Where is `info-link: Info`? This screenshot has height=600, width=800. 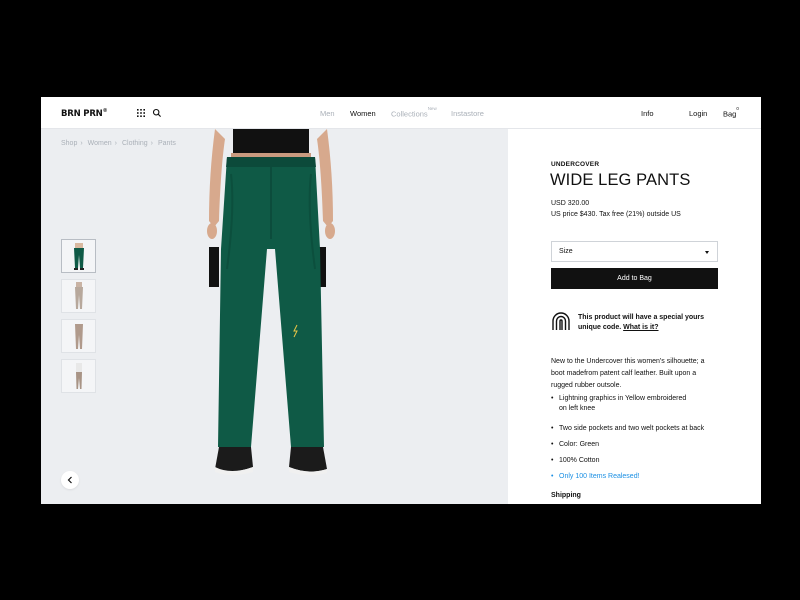
info-link: Info is located at coordinates (647, 113).